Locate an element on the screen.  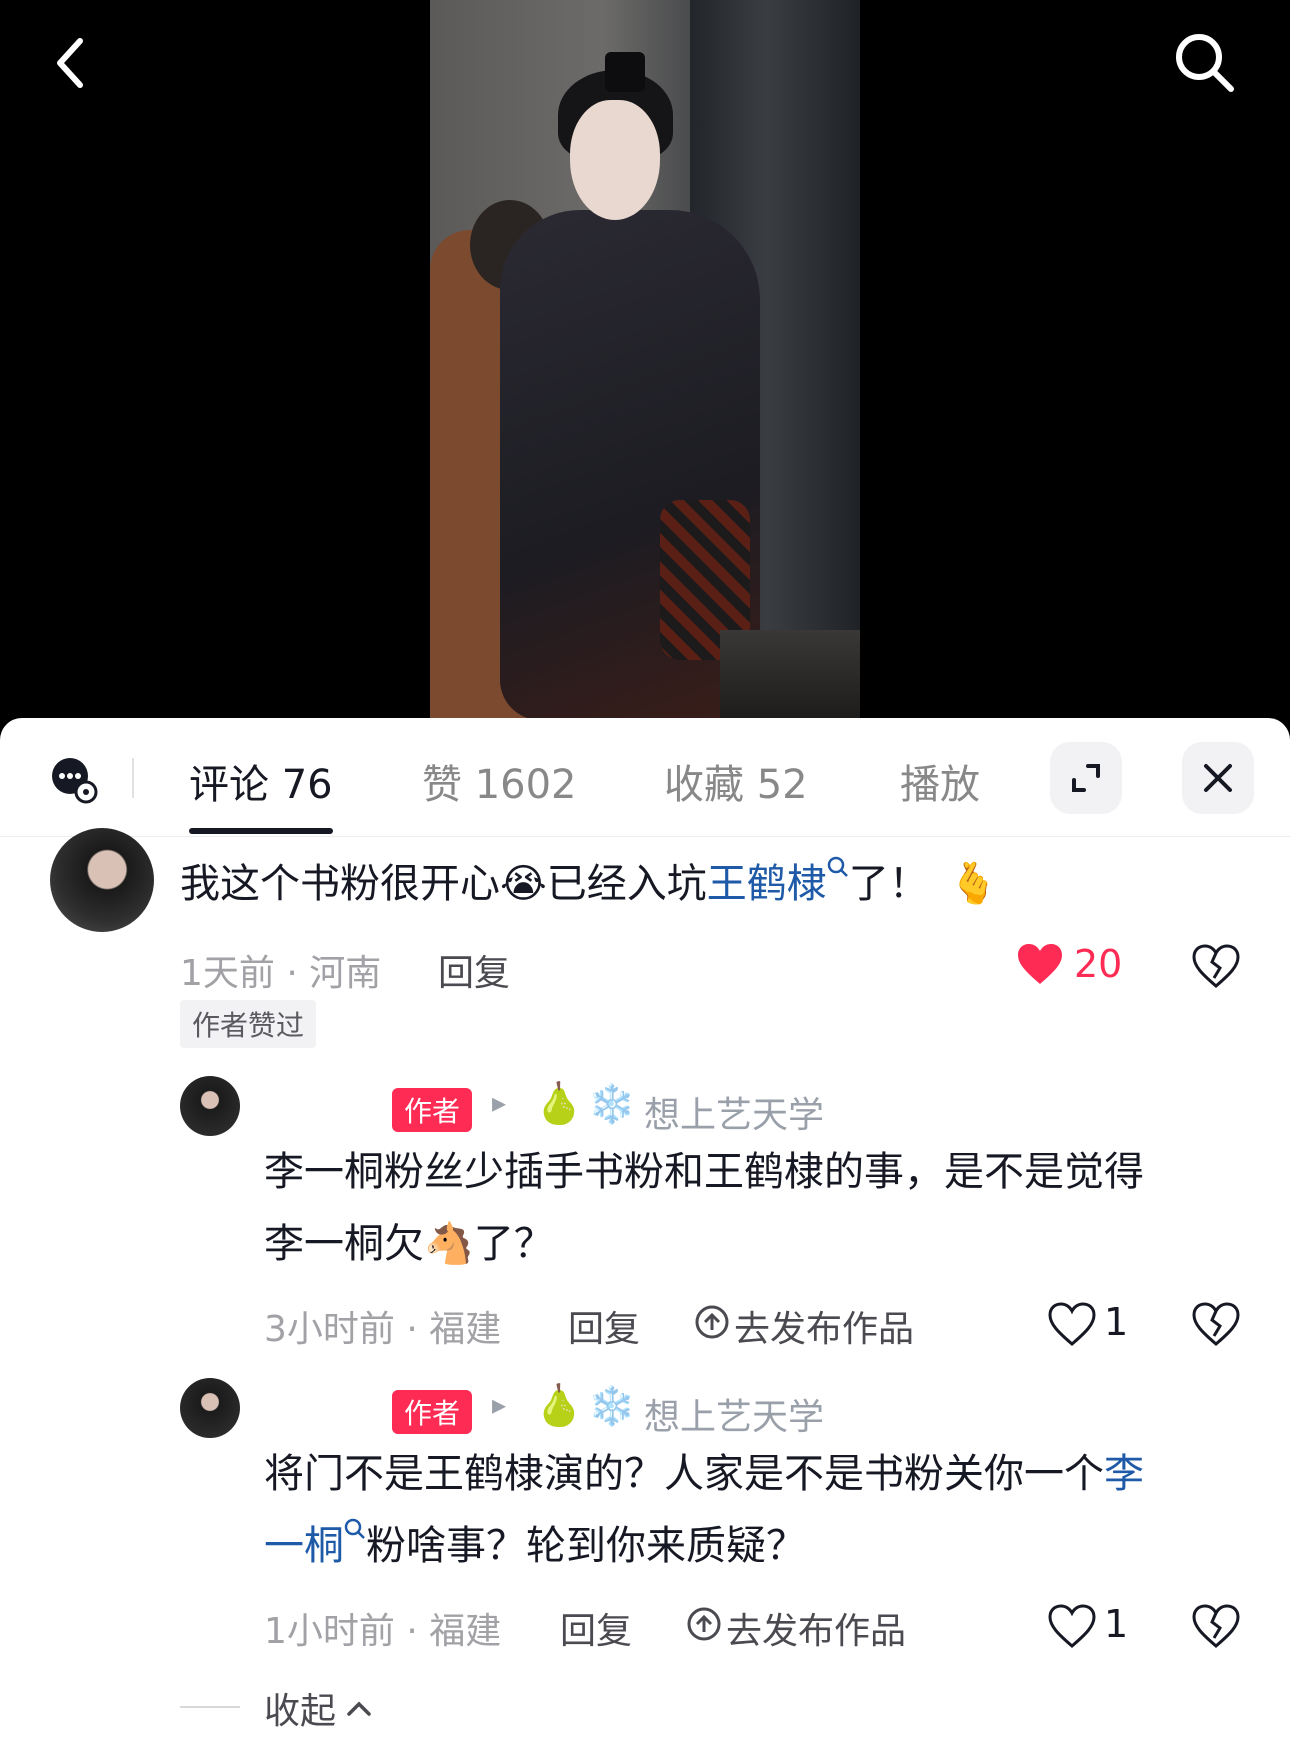
horse-emoji-icon: 🐴 is located at coordinates (449, 1244).